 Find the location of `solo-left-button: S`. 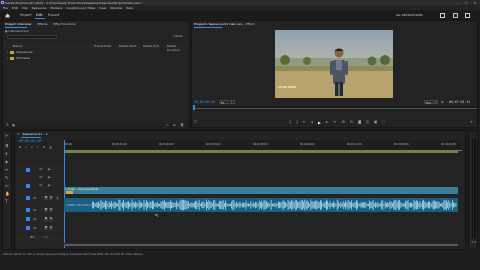

solo-left-button: S is located at coordinates (473, 242).